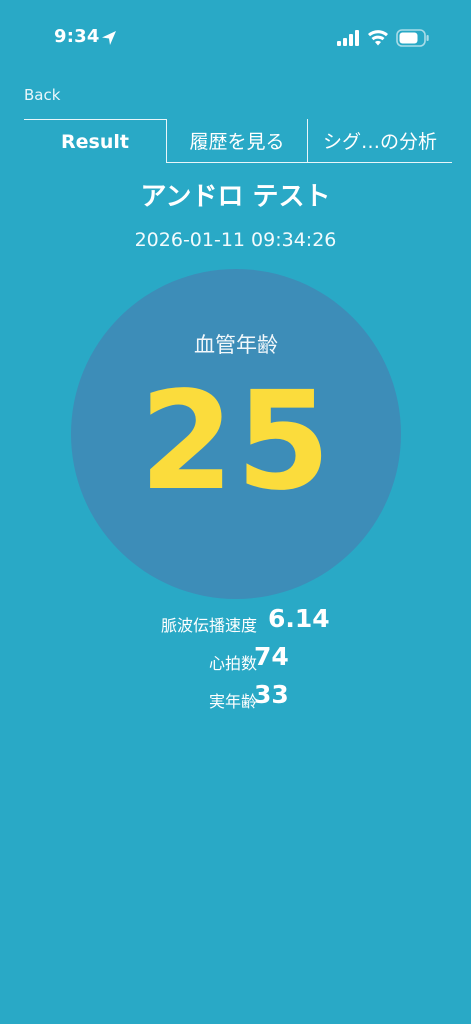  What do you see at coordinates (236, 345) in the screenshot?
I see `vascular-age-label: 血管年齢` at bounding box center [236, 345].